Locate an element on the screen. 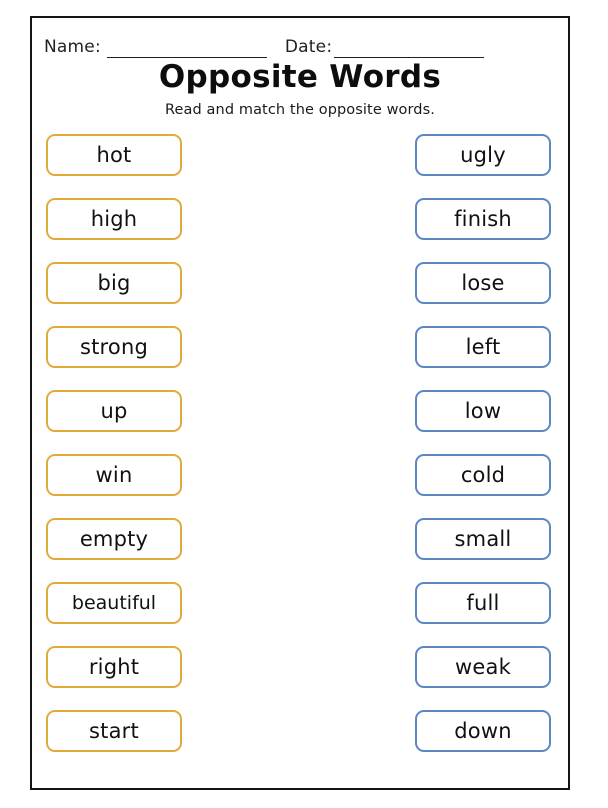  page-title: Opposite Words is located at coordinates (300, 77).